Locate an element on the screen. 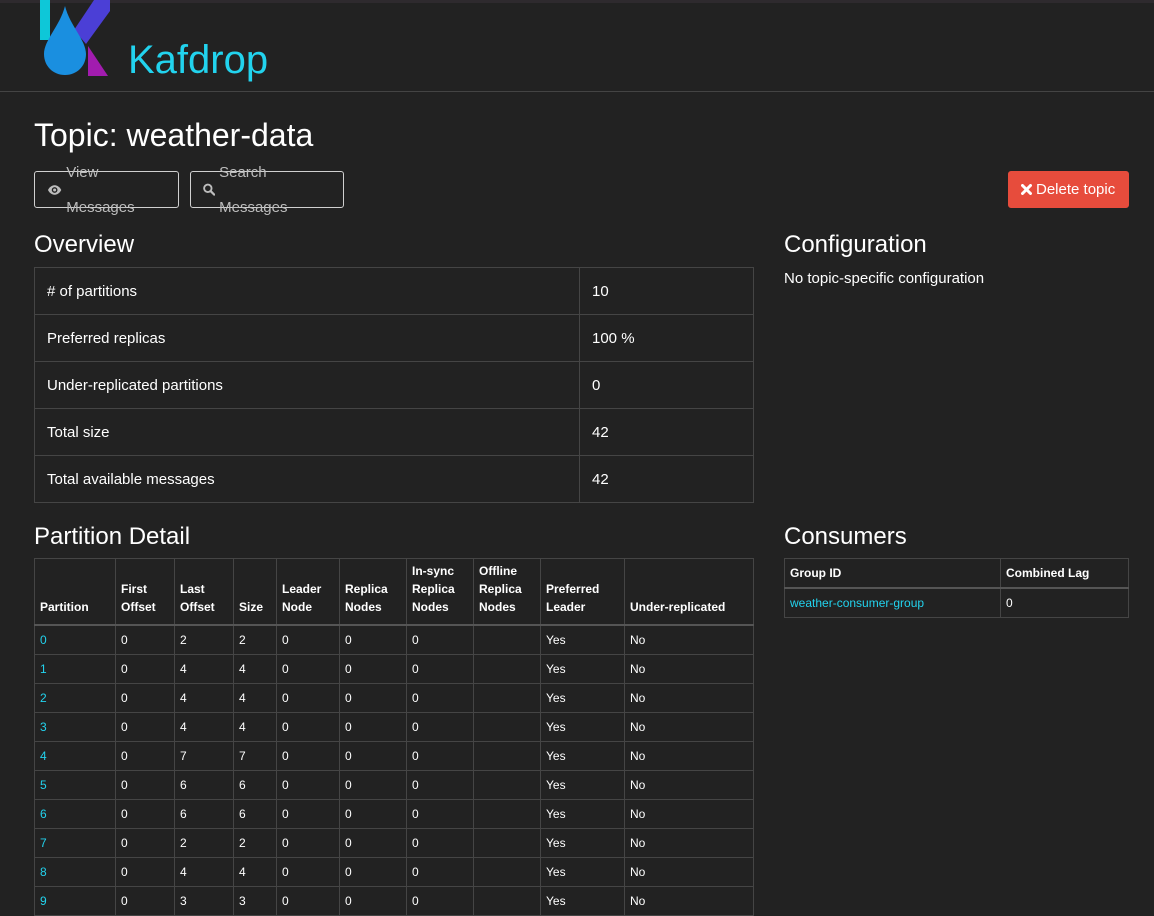 This screenshot has height=916, width=1154. brand-name: Kafdrop is located at coordinates (198, 60).